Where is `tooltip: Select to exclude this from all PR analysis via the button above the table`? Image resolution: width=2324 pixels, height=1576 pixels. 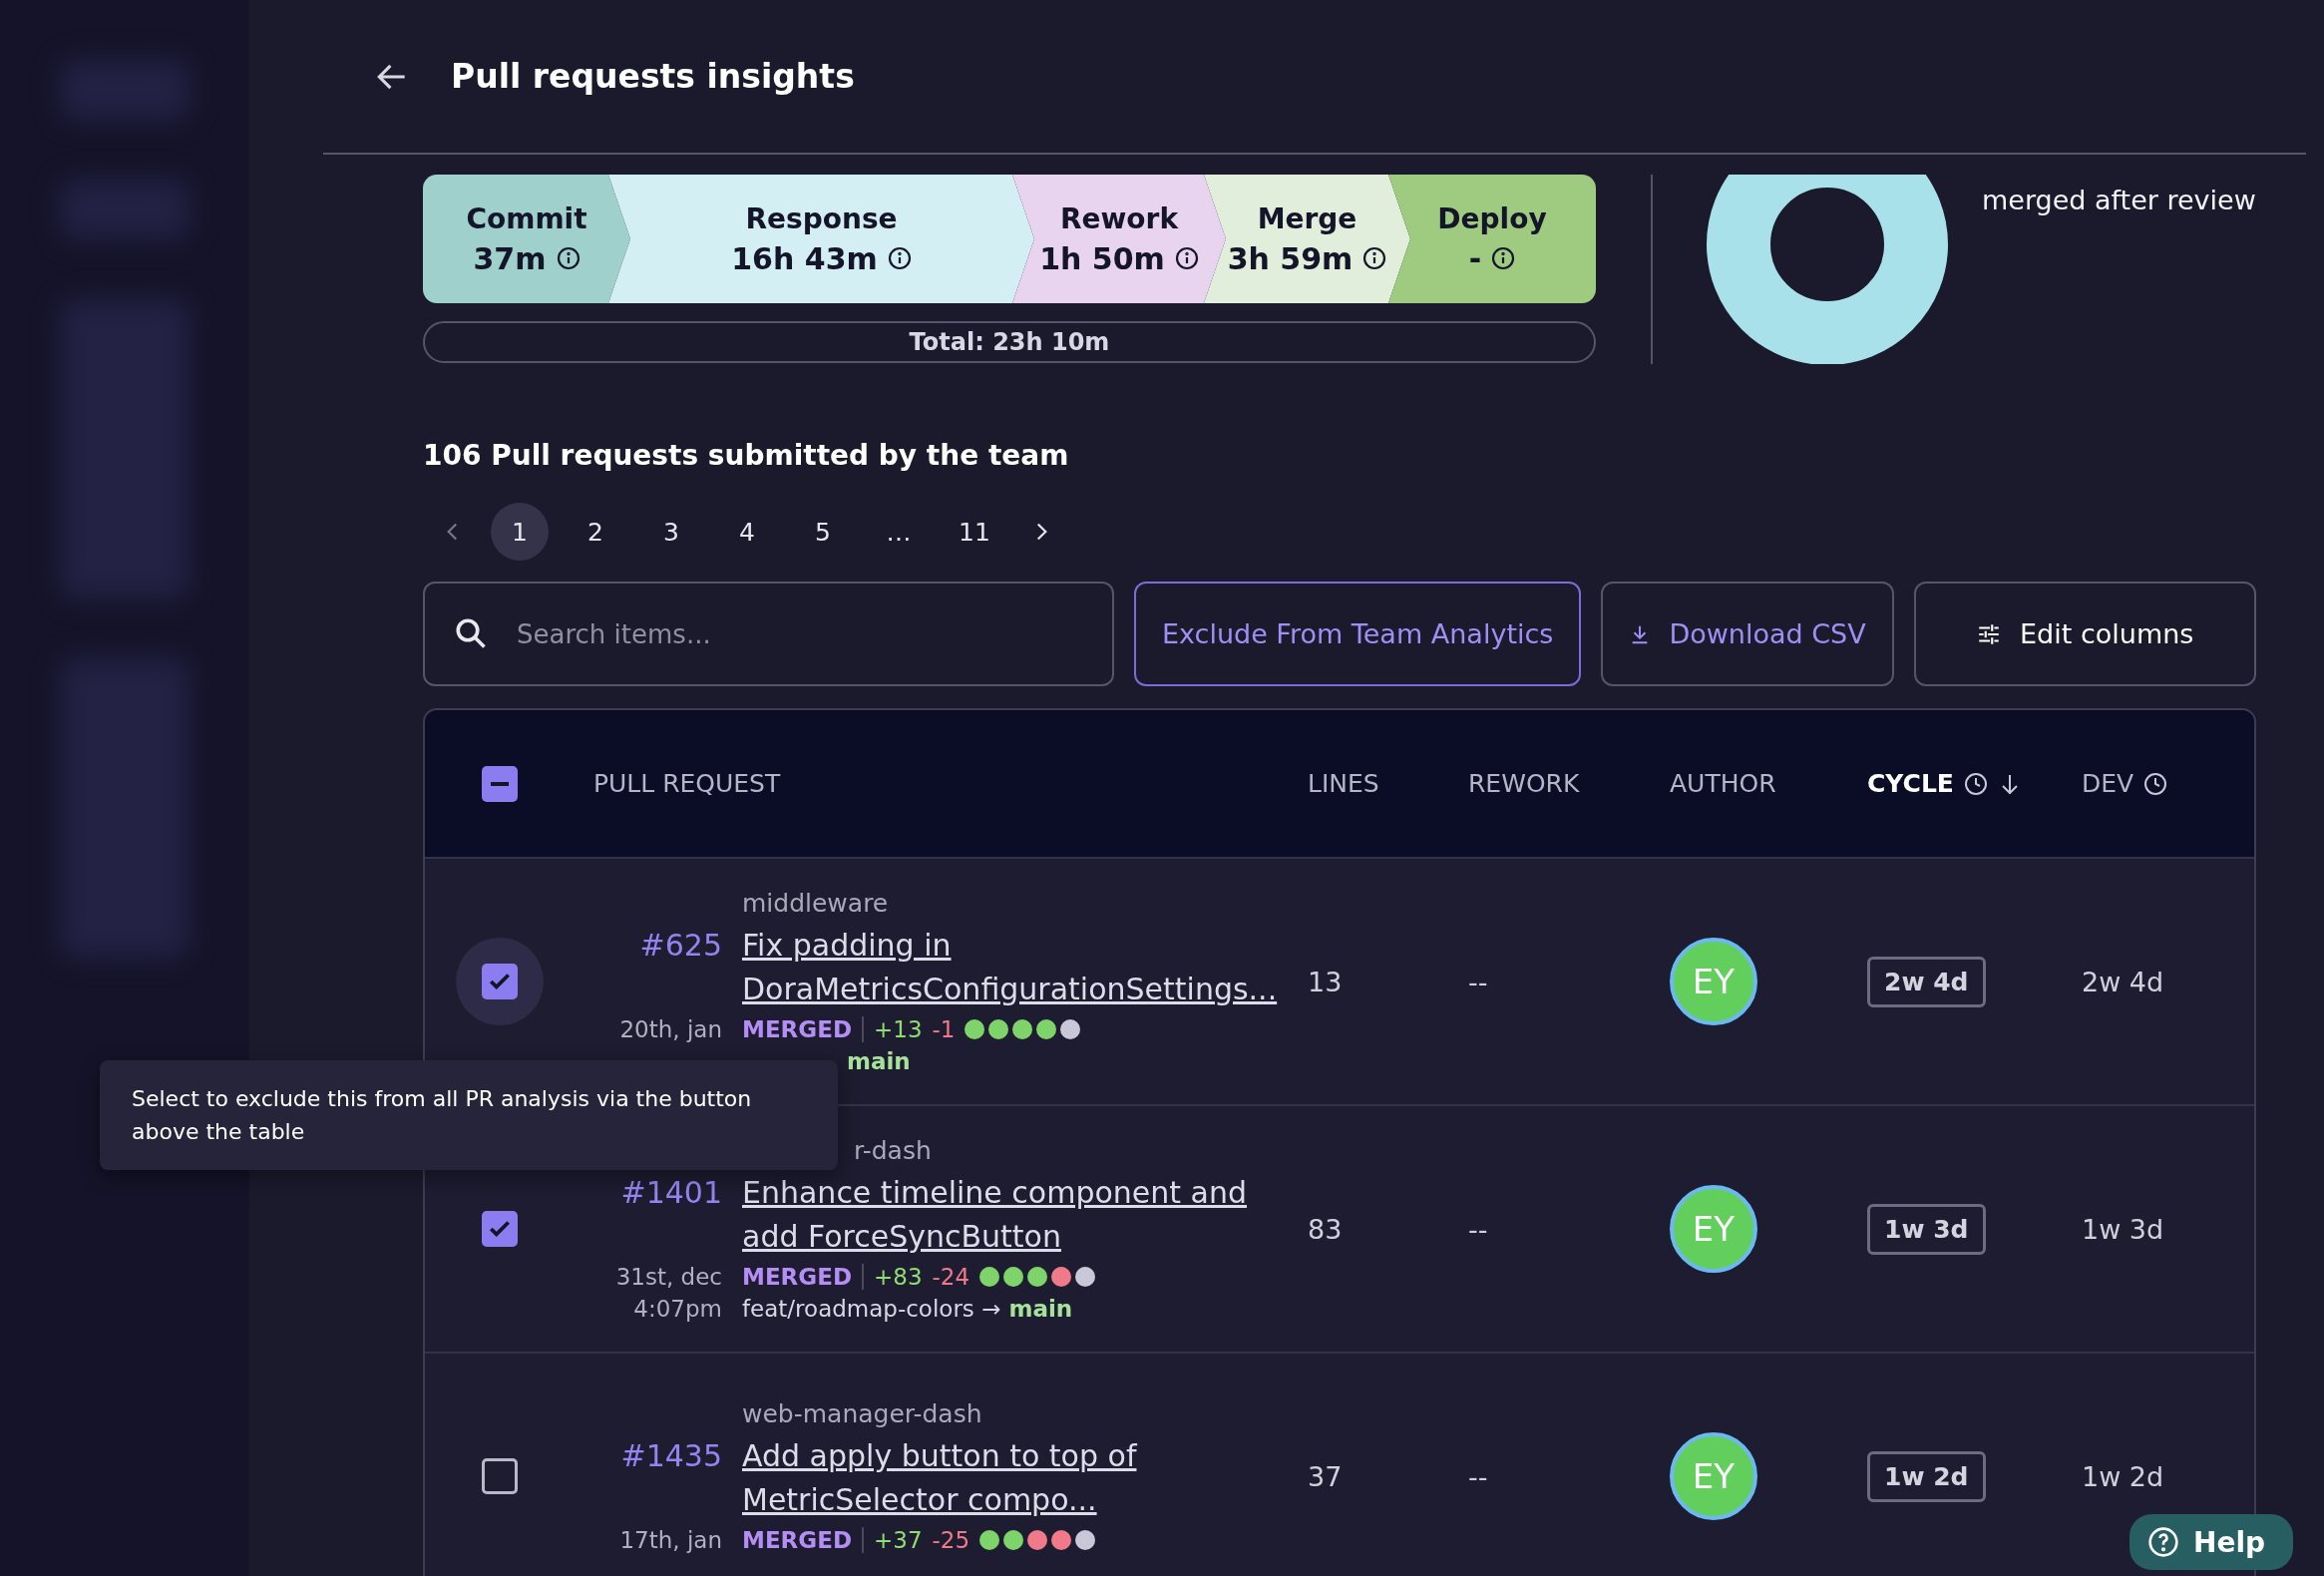
tooltip: Select to exclude this from all PR analysis via the button above the table is located at coordinates (469, 1115).